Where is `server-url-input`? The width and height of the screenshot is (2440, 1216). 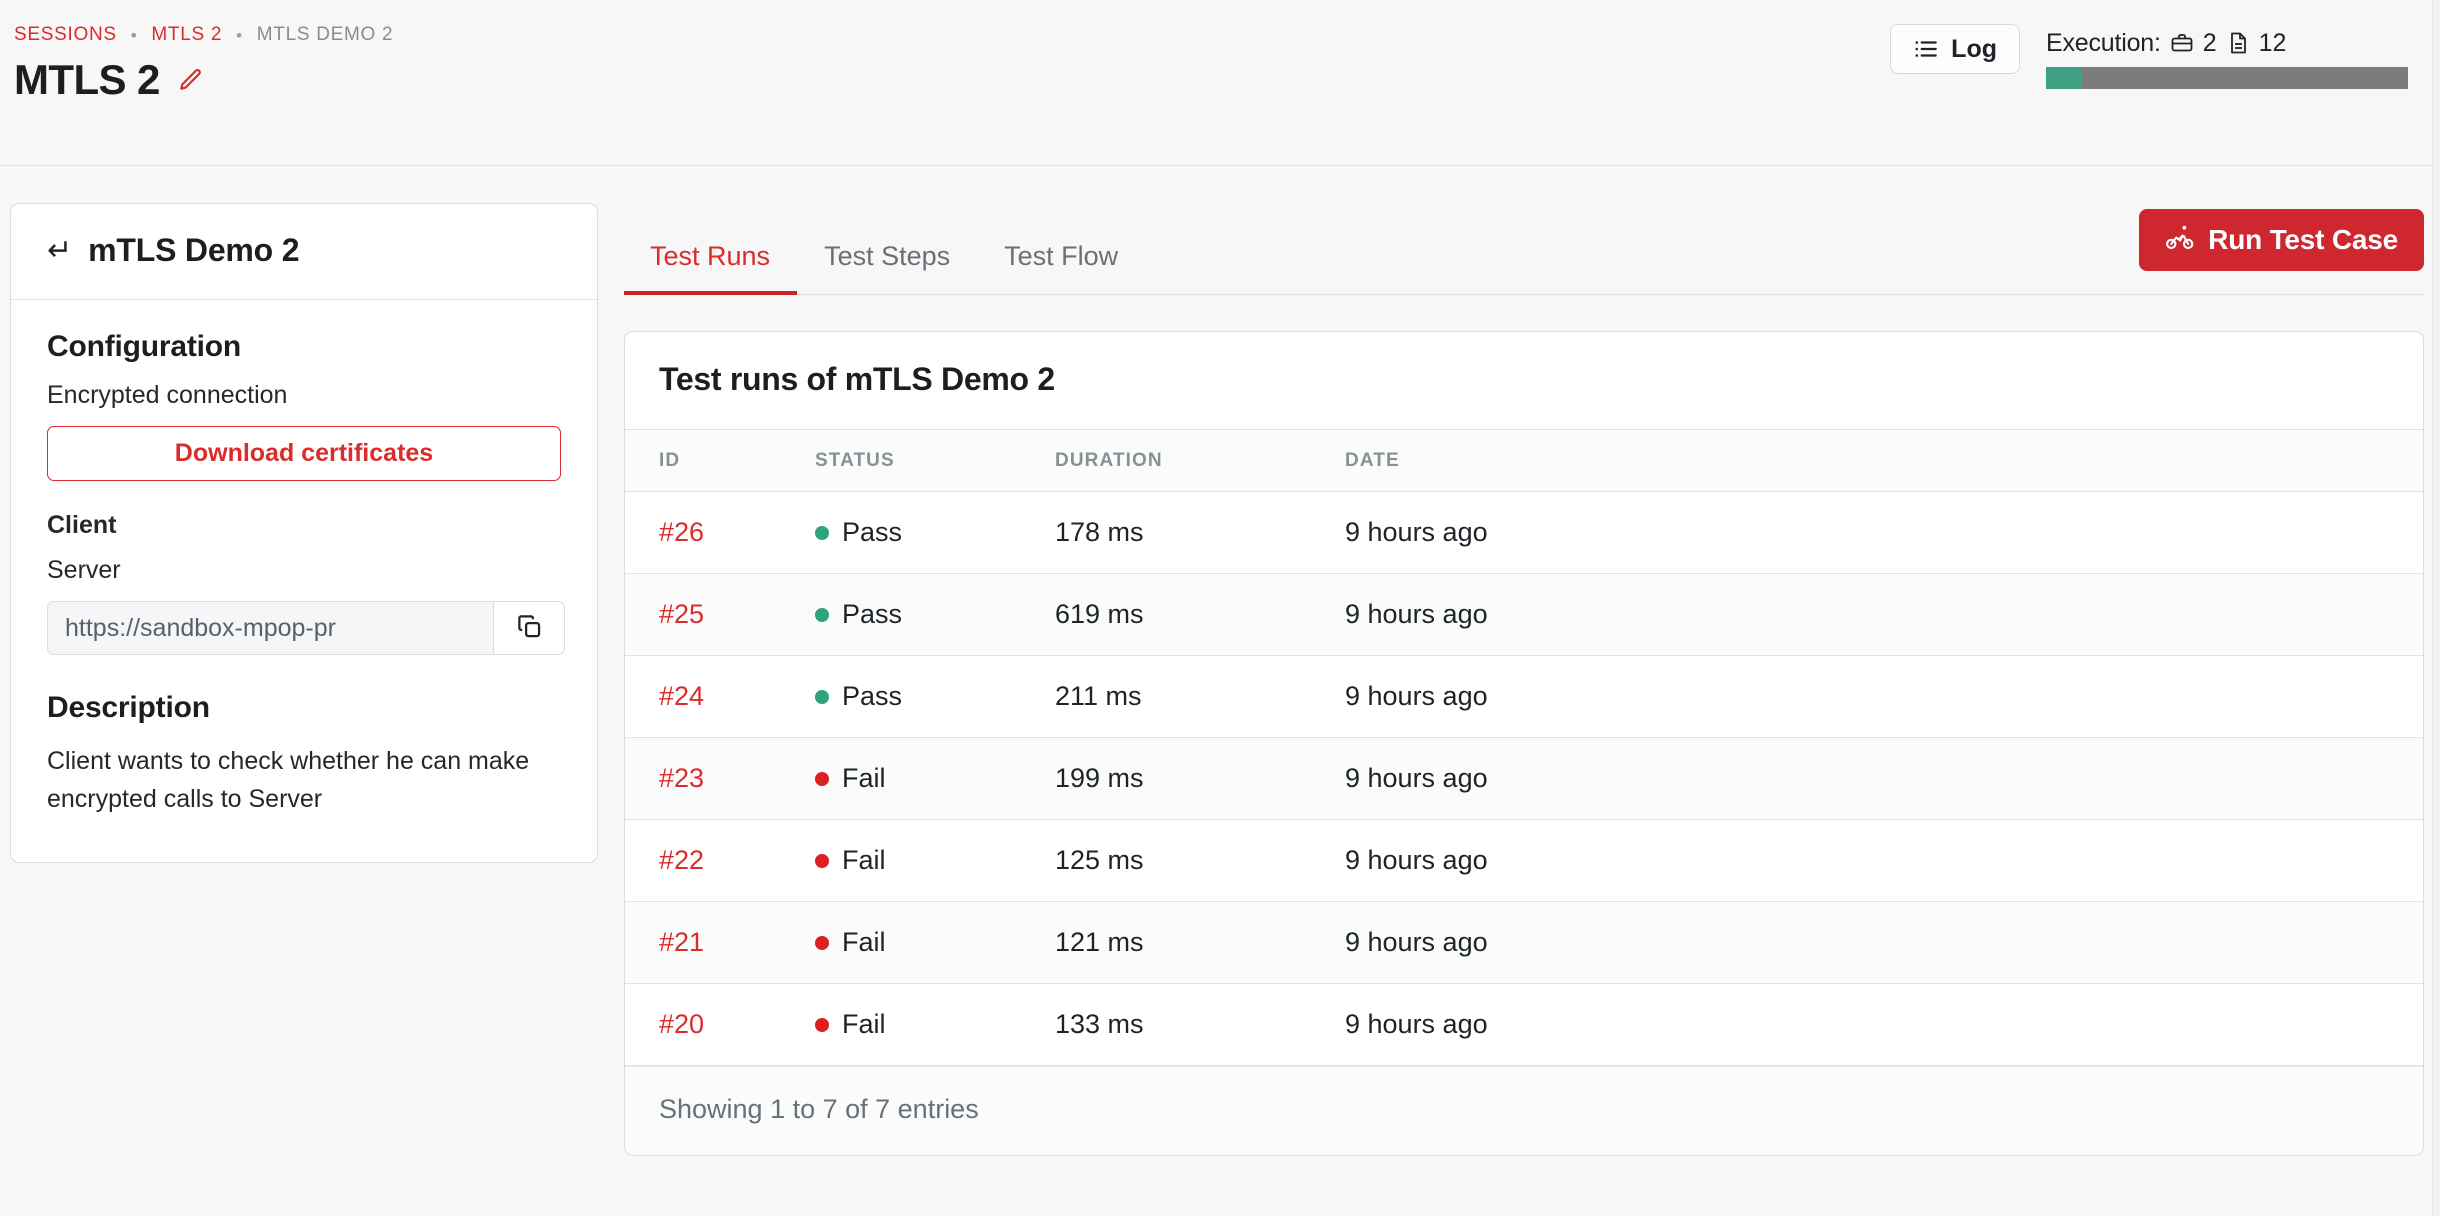 server-url-input is located at coordinates (270, 628).